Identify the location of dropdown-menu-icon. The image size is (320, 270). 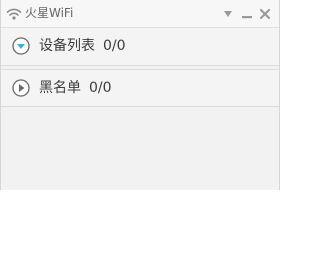
(228, 14).